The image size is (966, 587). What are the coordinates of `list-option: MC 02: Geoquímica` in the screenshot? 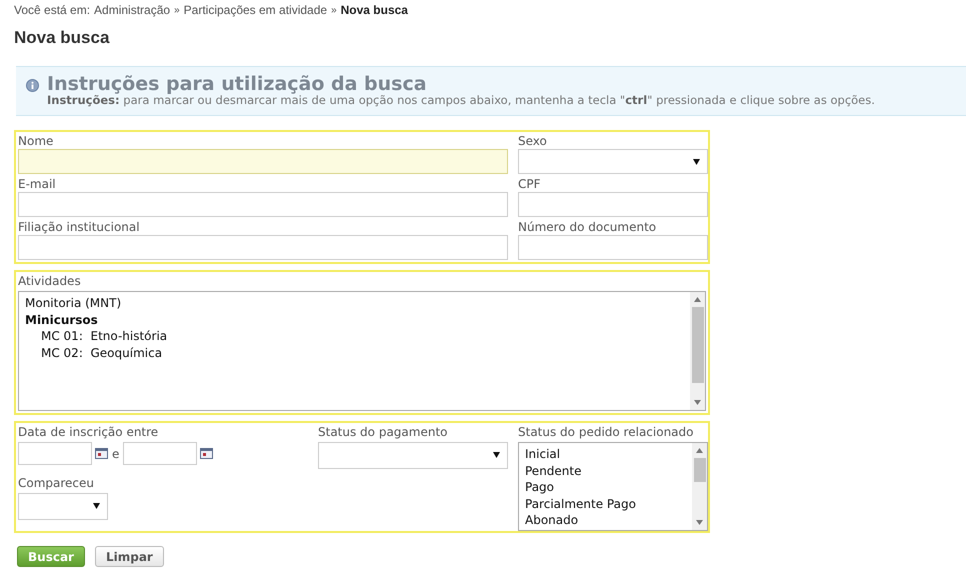 It's located at (354, 352).